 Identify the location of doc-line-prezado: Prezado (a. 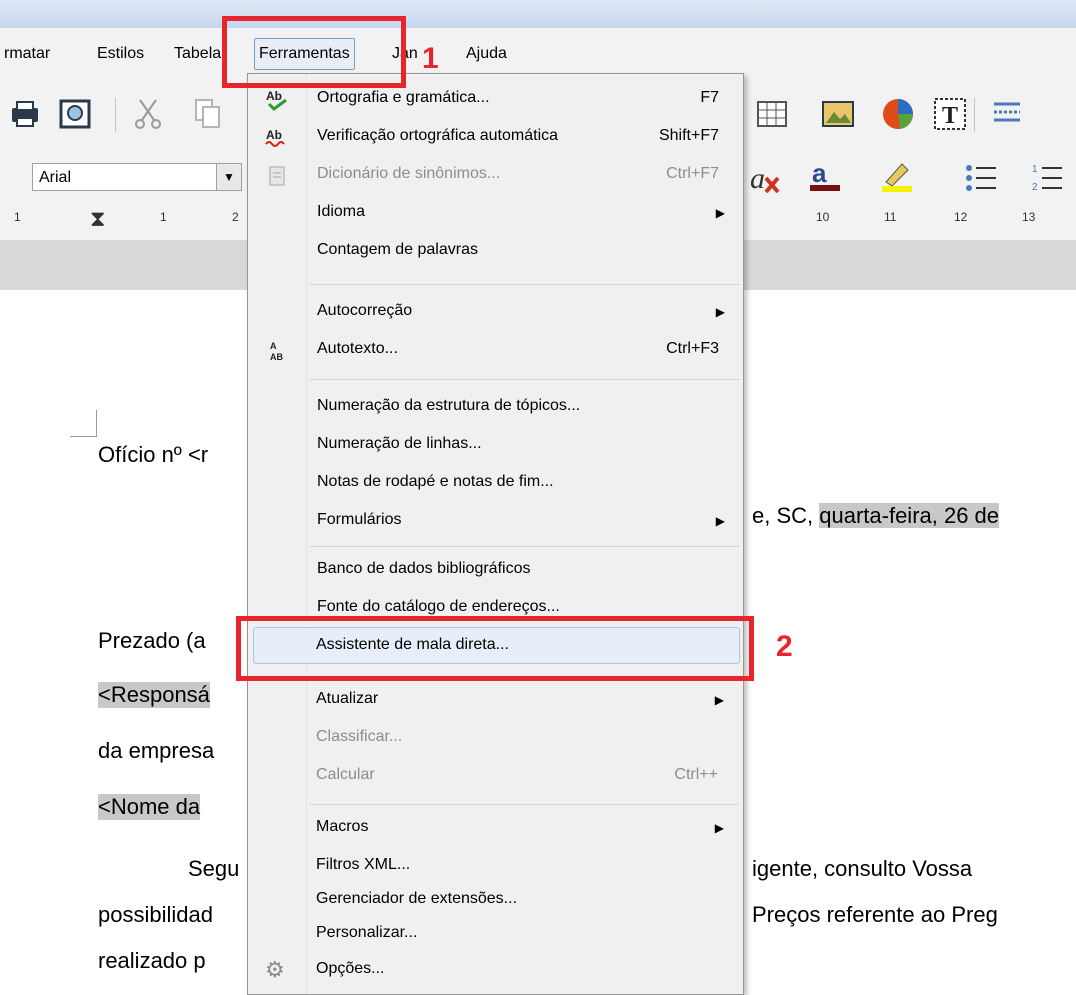
(152, 640).